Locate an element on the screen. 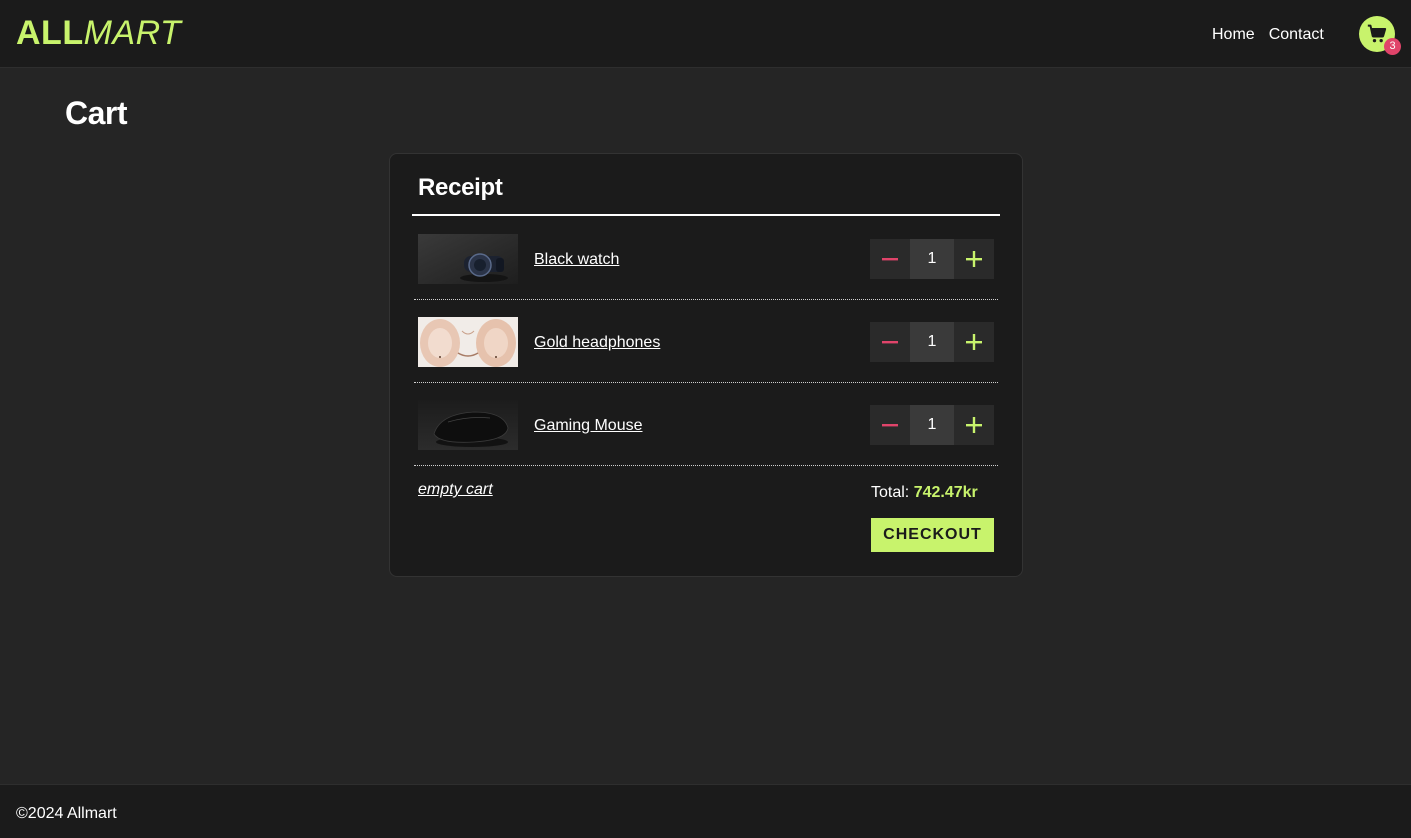 The image size is (1411, 838). cart-item: Gaming Mouse 1 is located at coordinates (706, 424).